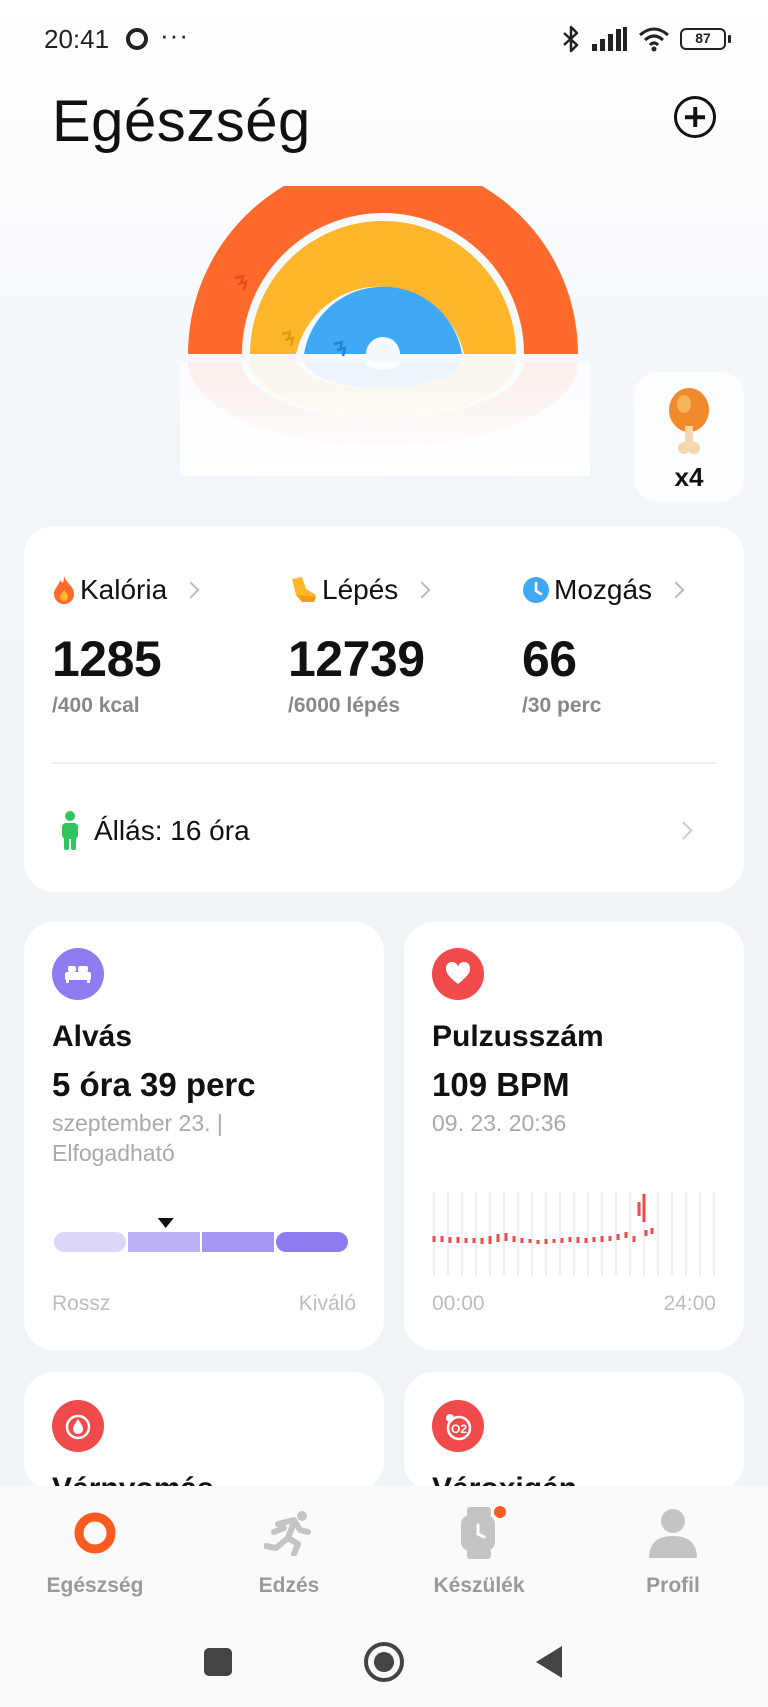  I want to click on nav-device: Készülék, so click(479, 1551).